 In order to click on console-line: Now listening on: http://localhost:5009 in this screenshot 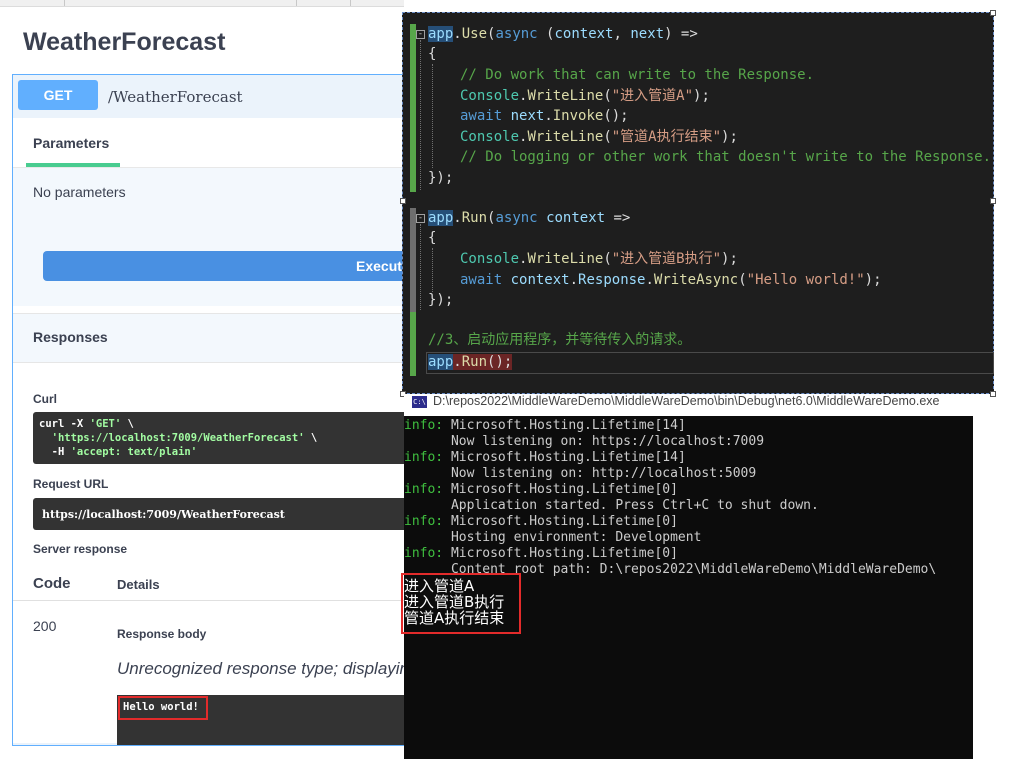, I will do `click(580, 474)`.